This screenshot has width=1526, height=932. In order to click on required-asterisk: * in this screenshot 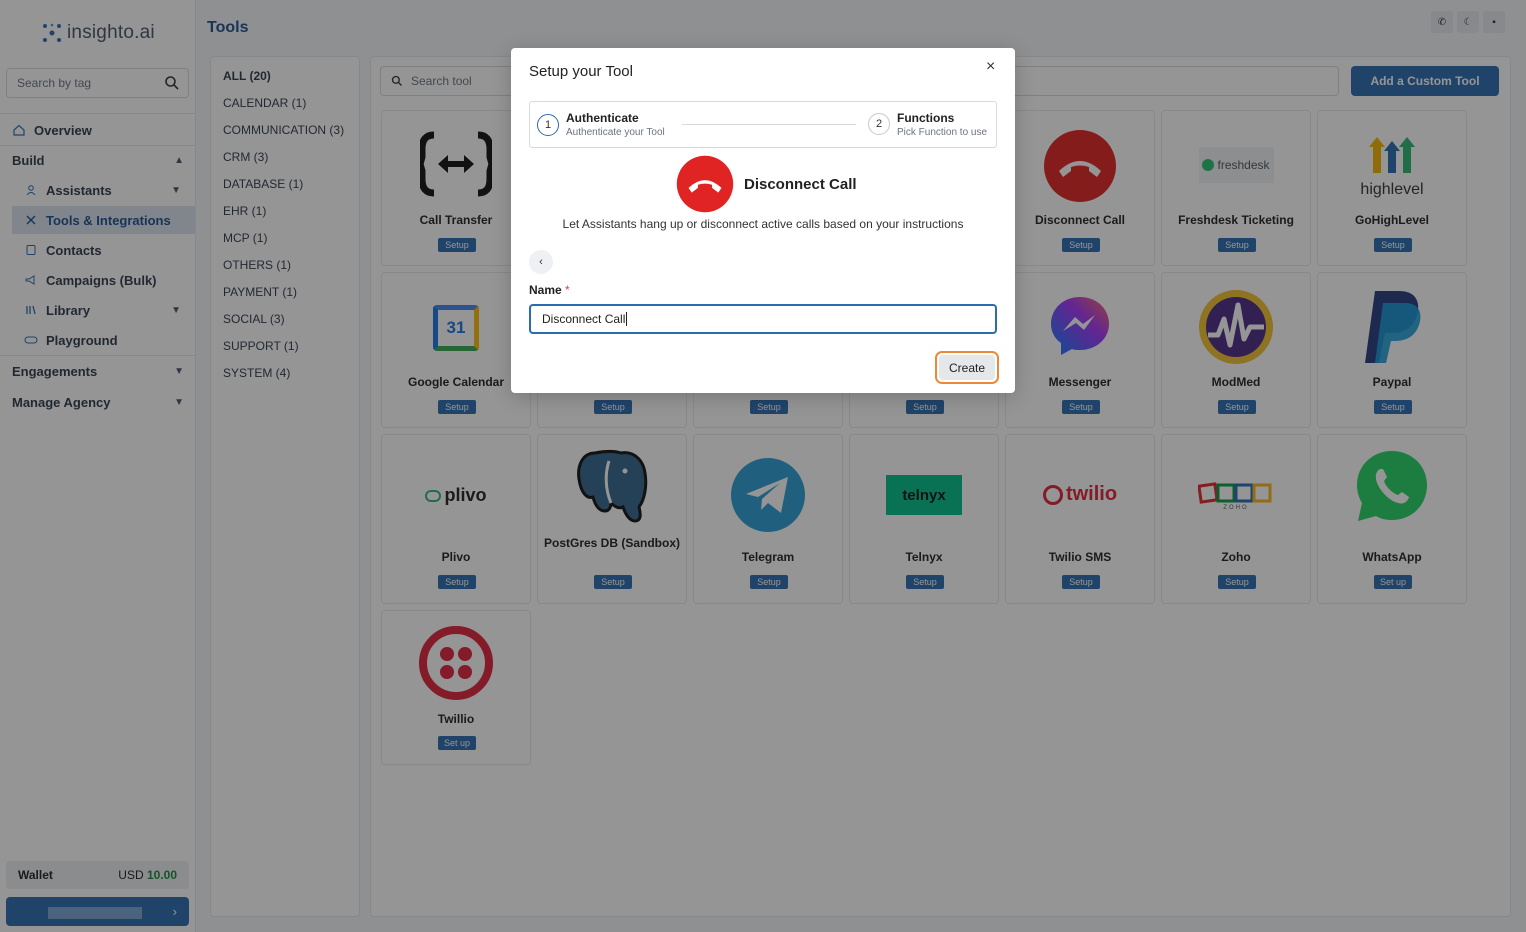, I will do `click(567, 290)`.